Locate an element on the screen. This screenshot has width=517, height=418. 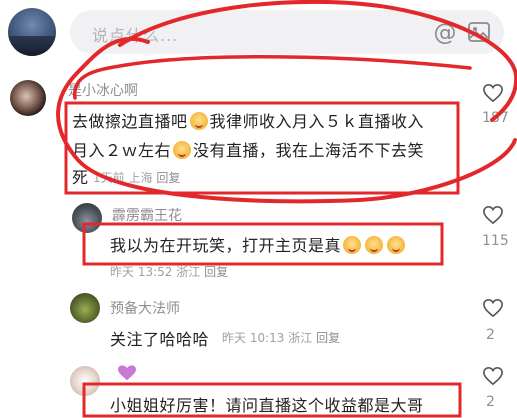
comment-2-meta: 昨天 13:52 浙江 回复 is located at coordinates (169, 271).